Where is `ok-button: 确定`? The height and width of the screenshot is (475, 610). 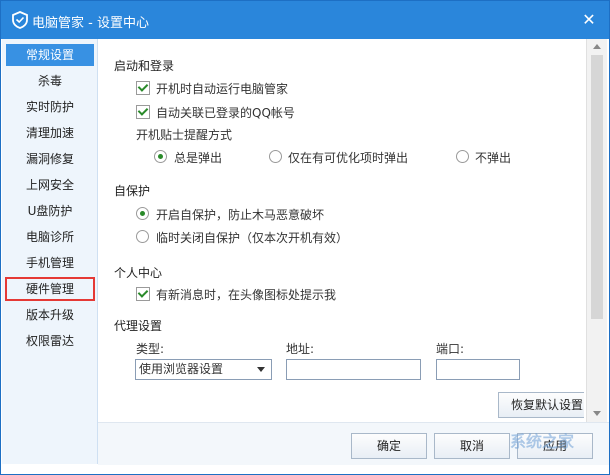 ok-button: 确定 is located at coordinates (389, 446).